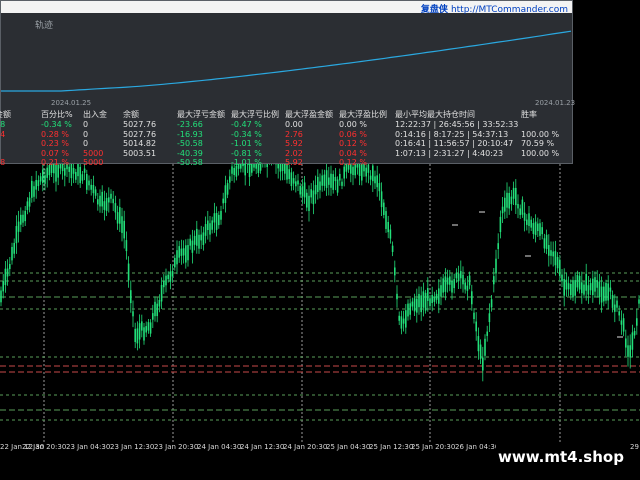  What do you see at coordinates (190, 134) in the screenshot?
I see `stats-cell-max_loss: -16.93` at bounding box center [190, 134].